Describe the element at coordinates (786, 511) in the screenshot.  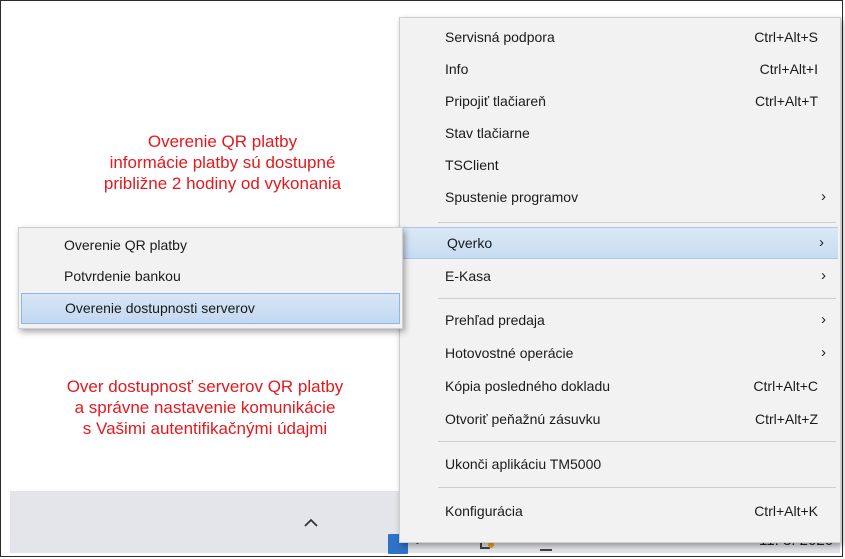
I see `menu-item-shortcut: Ctrl+Alt+K` at that location.